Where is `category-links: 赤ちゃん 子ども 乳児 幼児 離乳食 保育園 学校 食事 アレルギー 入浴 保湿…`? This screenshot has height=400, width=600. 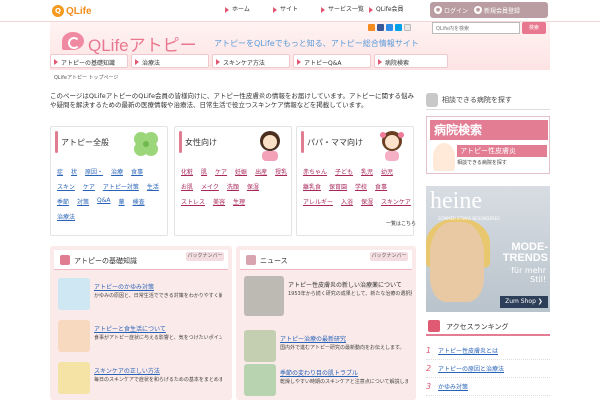 category-links: 赤ちゃん 子ども 乳児 幼児 離乳食 保育園 学校 食事 アレルギー 入浴 保湿… is located at coordinates (357, 186).